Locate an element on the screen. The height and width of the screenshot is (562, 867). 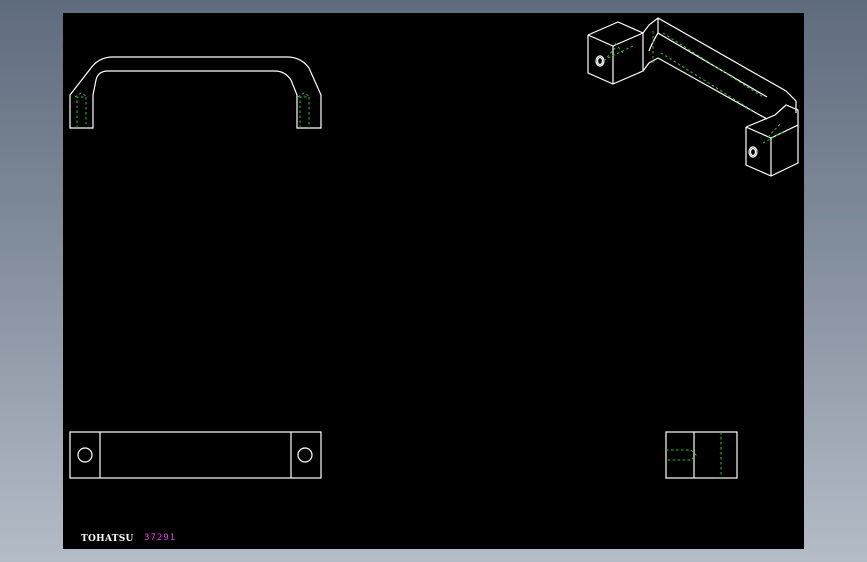
side-view is located at coordinates (701, 455).